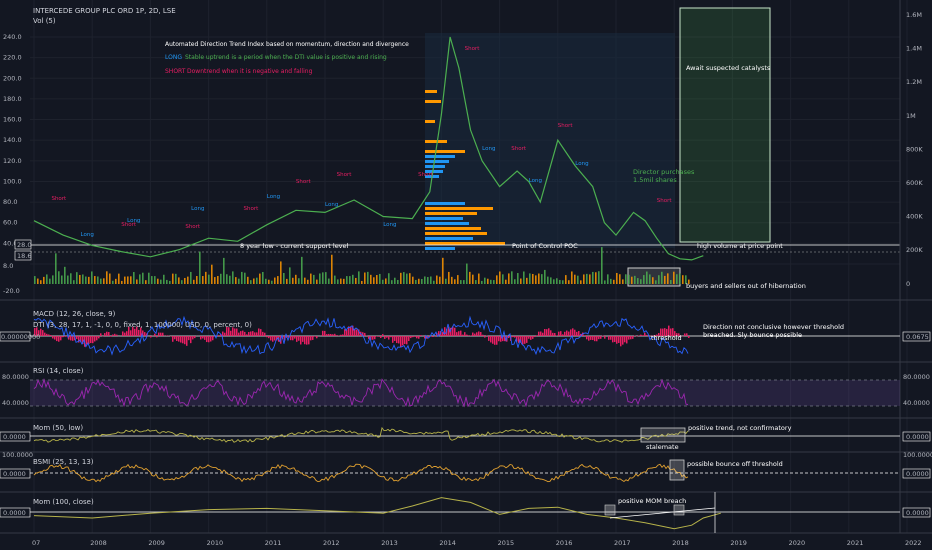  Describe the element at coordinates (12, 161) in the screenshot. I see `price-tick-label: 120.0` at that location.